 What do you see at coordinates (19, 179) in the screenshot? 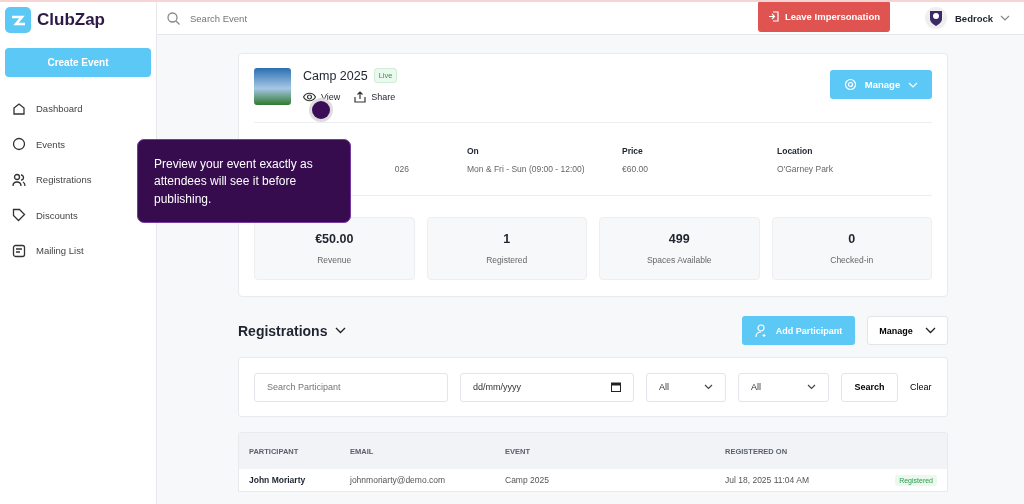
I see `users-icon` at bounding box center [19, 179].